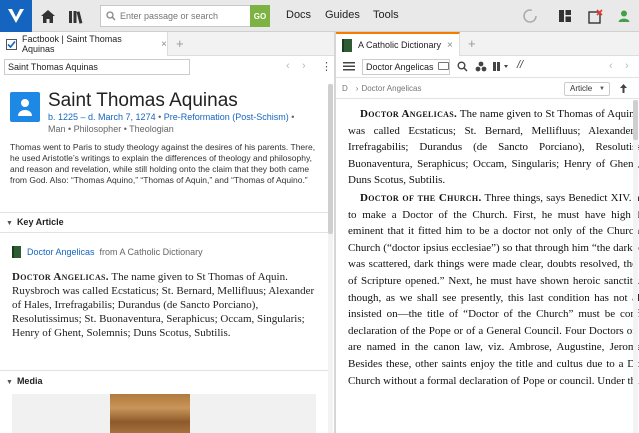 The height and width of the screenshot is (433, 639). What do you see at coordinates (349, 66) in the screenshot?
I see `hamburger-menu-icon` at bounding box center [349, 66].